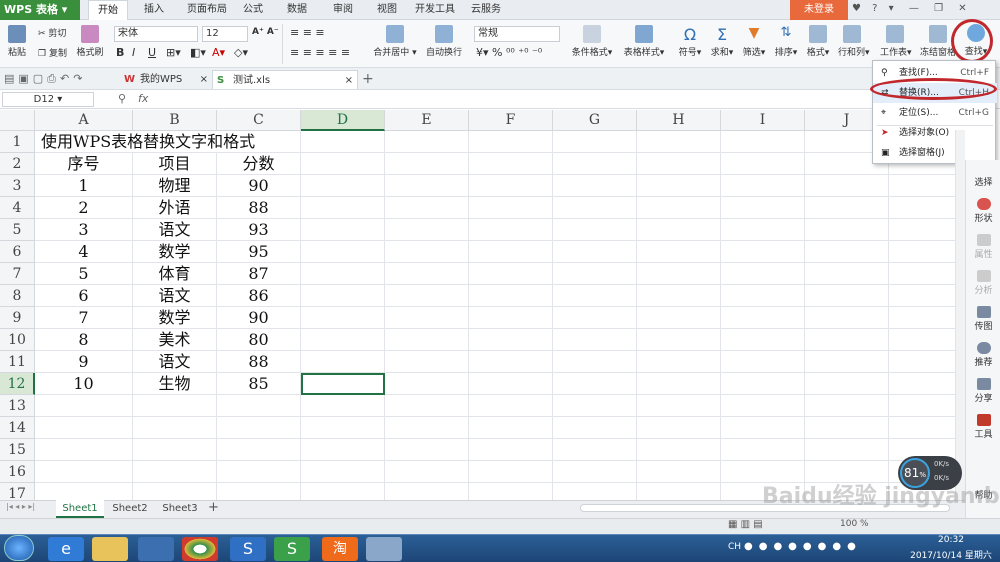 This screenshot has height=562, width=1000. I want to click on active-cell, so click(343, 384).